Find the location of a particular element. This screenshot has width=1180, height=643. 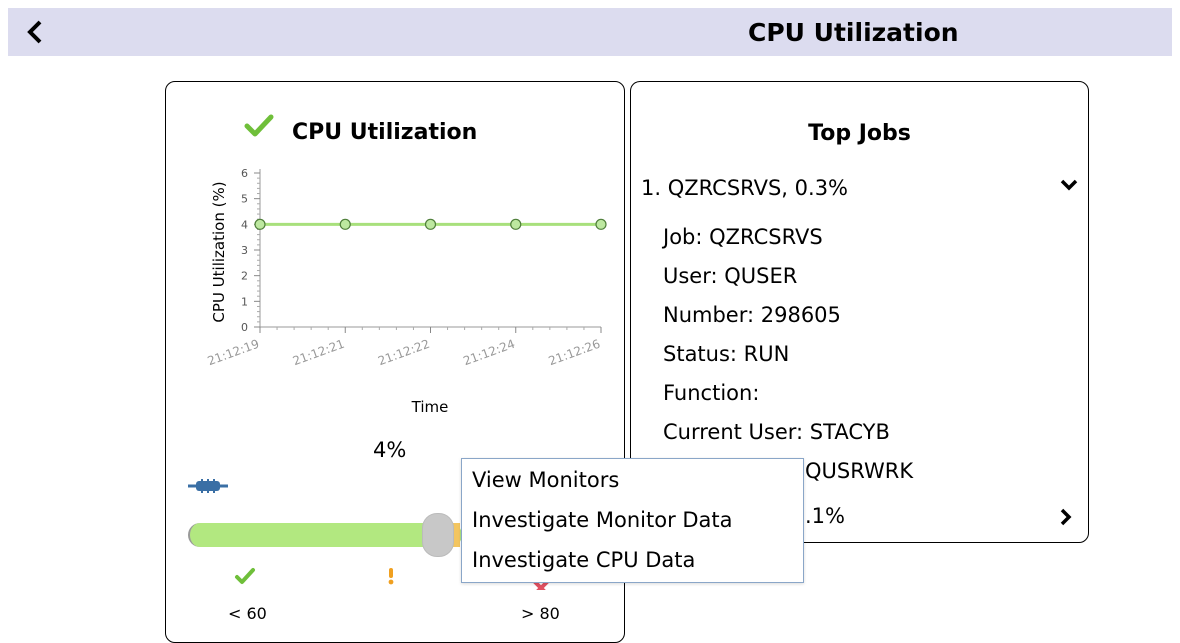

page-title: CPU Utilization is located at coordinates (853, 32).